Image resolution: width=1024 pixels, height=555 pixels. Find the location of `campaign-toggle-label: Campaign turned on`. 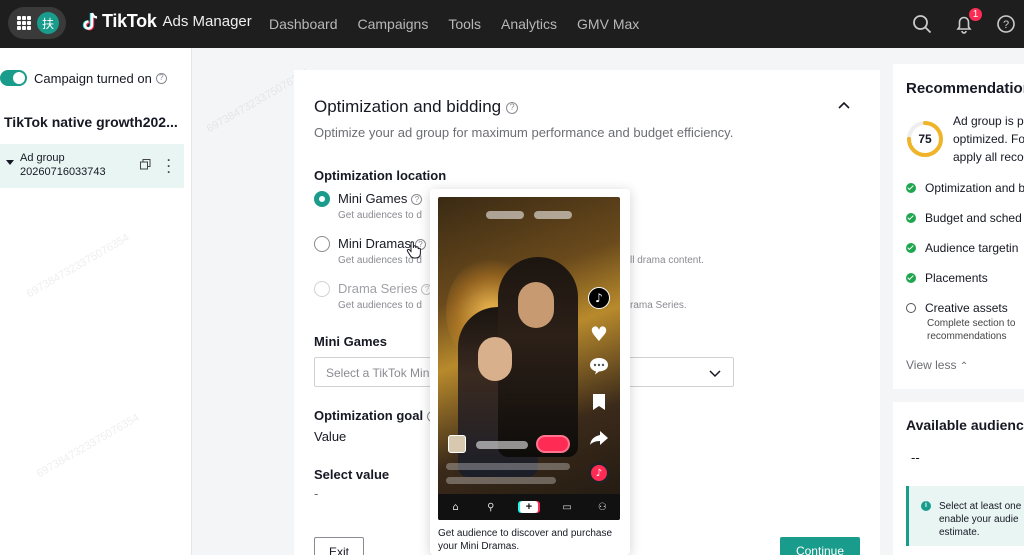

campaign-toggle-label: Campaign turned on is located at coordinates (93, 78).